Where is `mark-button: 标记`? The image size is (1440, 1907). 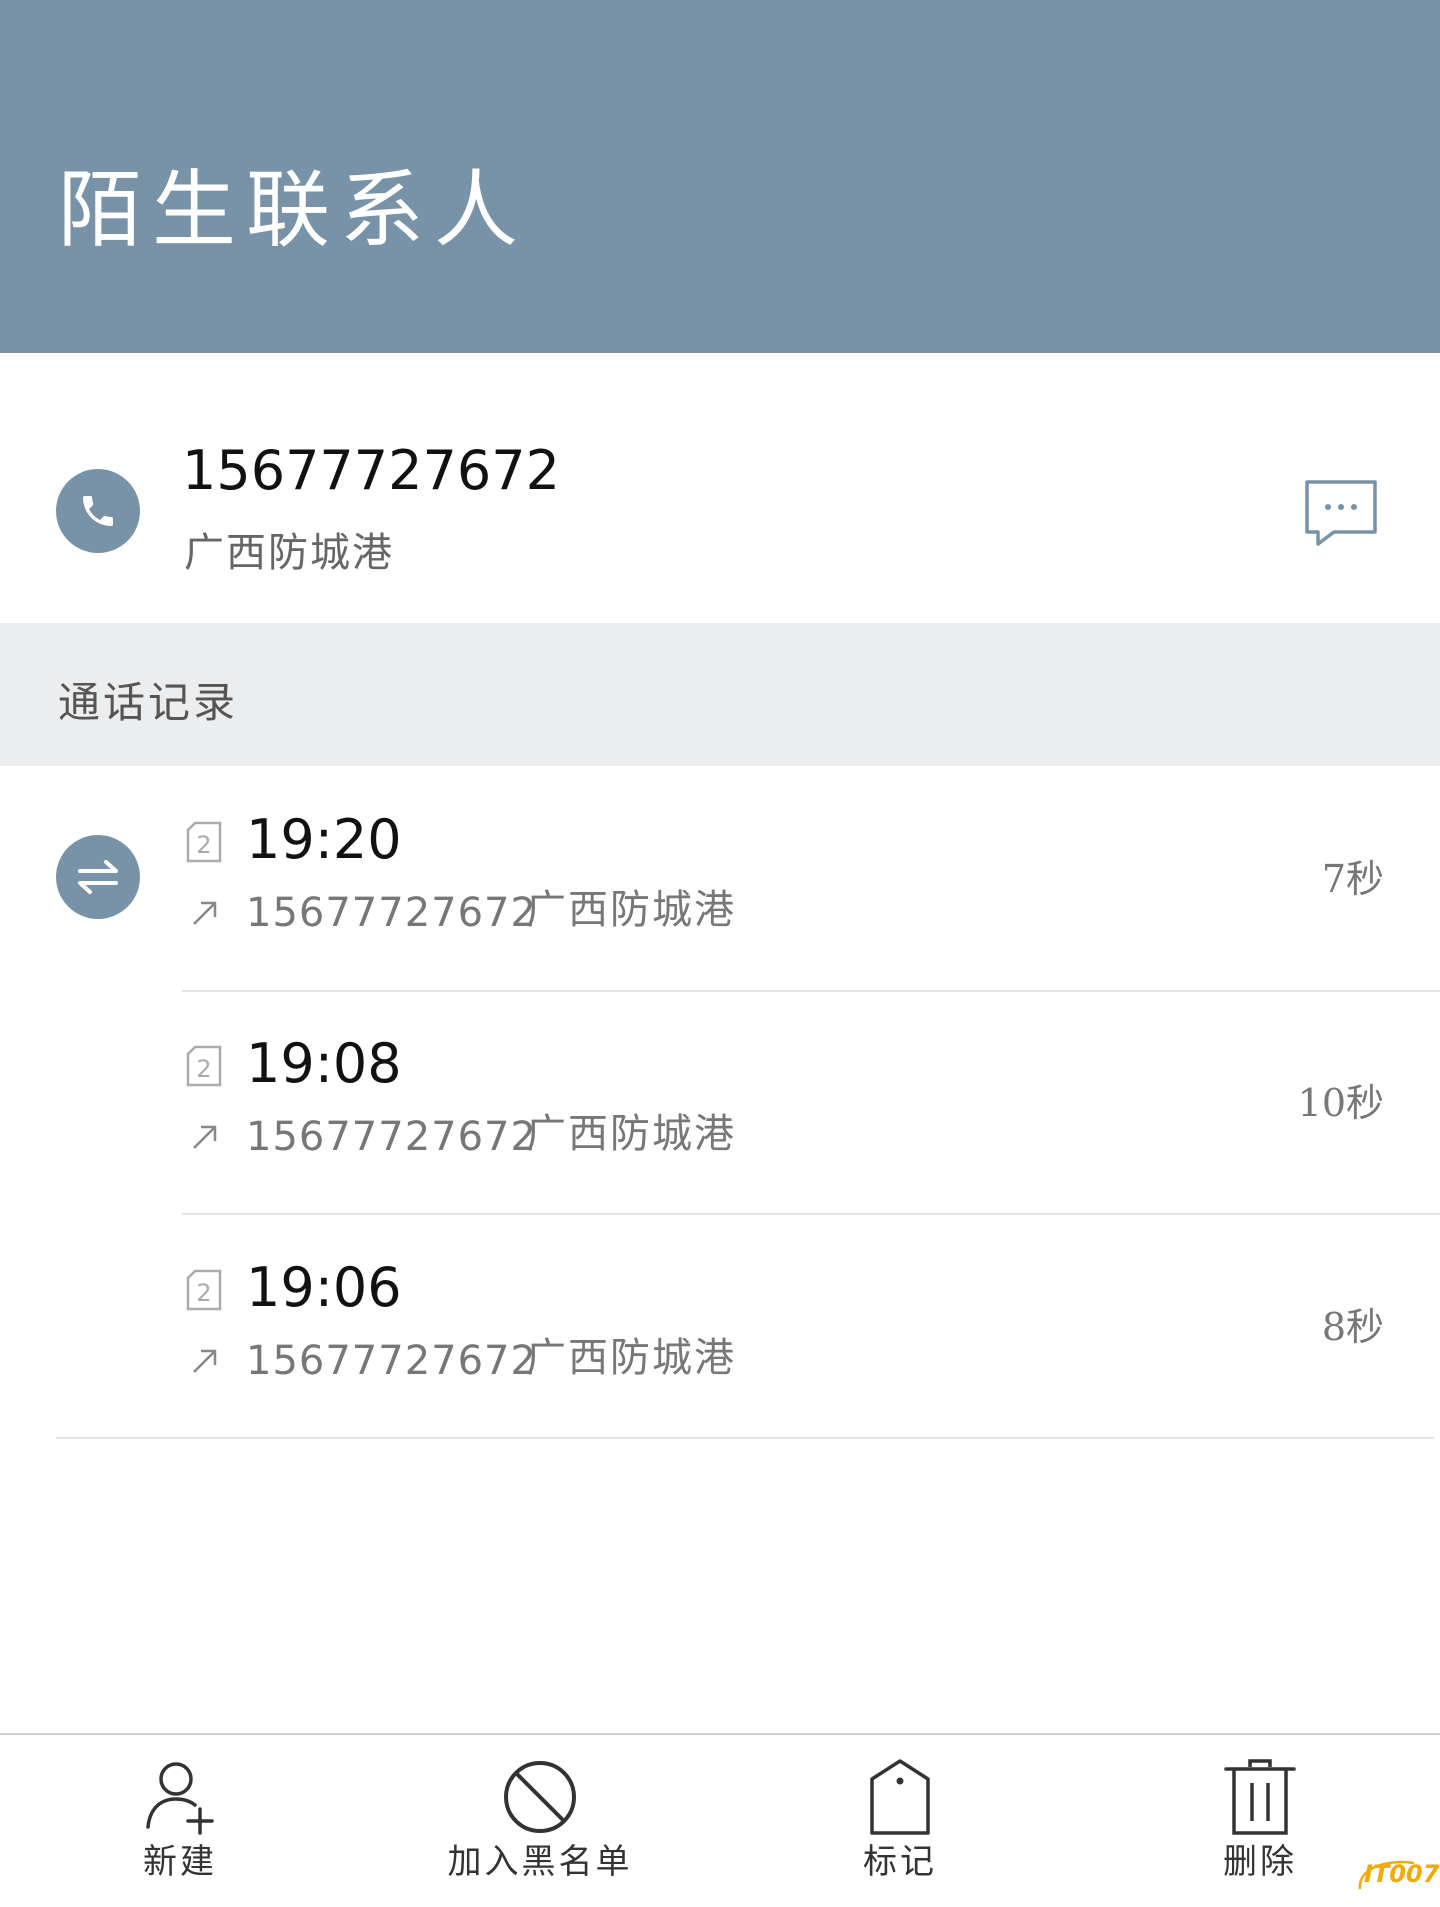 mark-button: 标记 is located at coordinates (900, 1827).